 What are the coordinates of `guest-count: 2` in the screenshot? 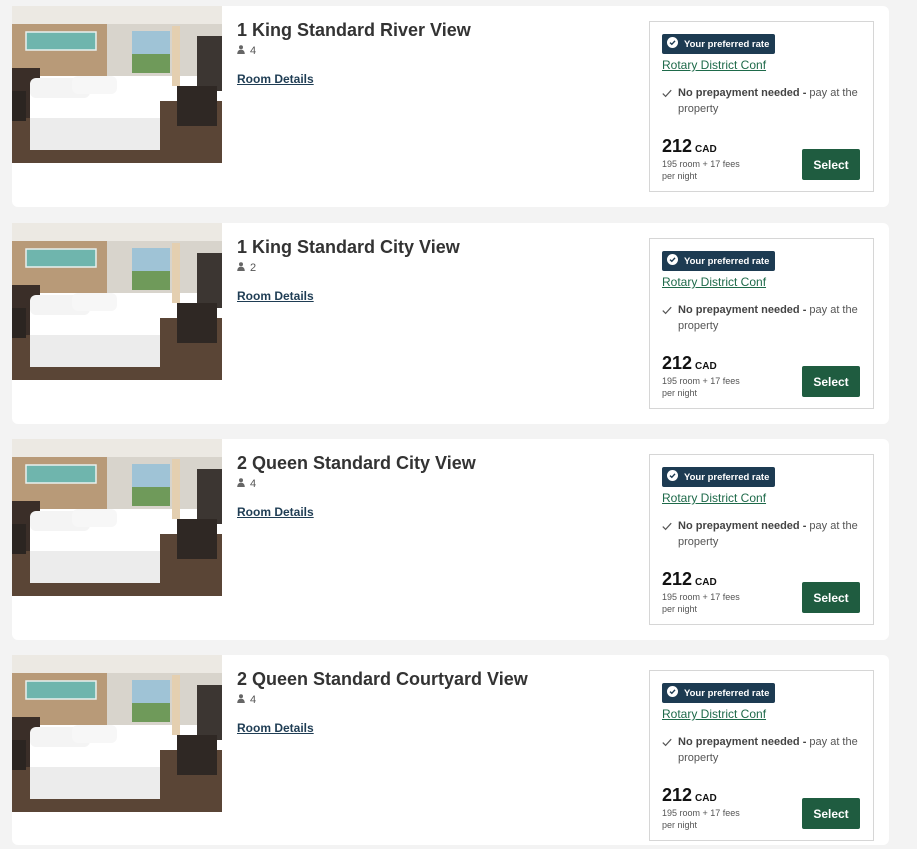 It's located at (253, 268).